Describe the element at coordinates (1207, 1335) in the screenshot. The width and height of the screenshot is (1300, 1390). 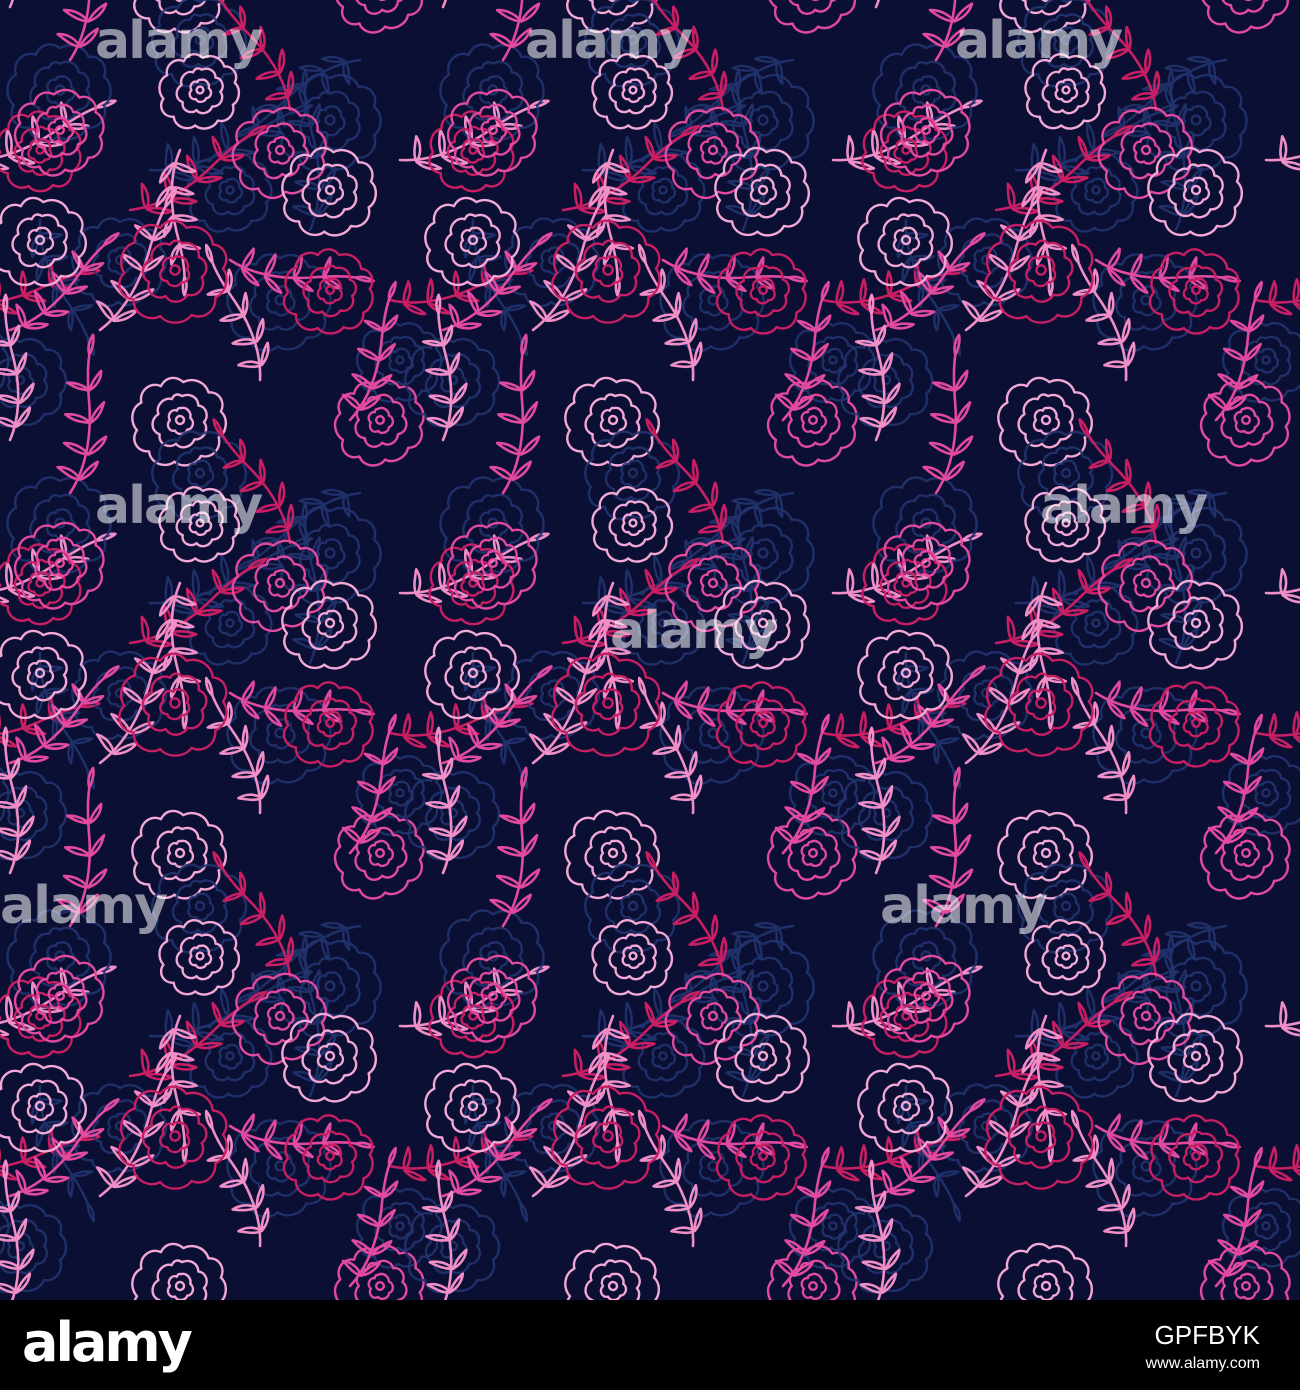
I see `image-id-label: GPFBYK` at that location.